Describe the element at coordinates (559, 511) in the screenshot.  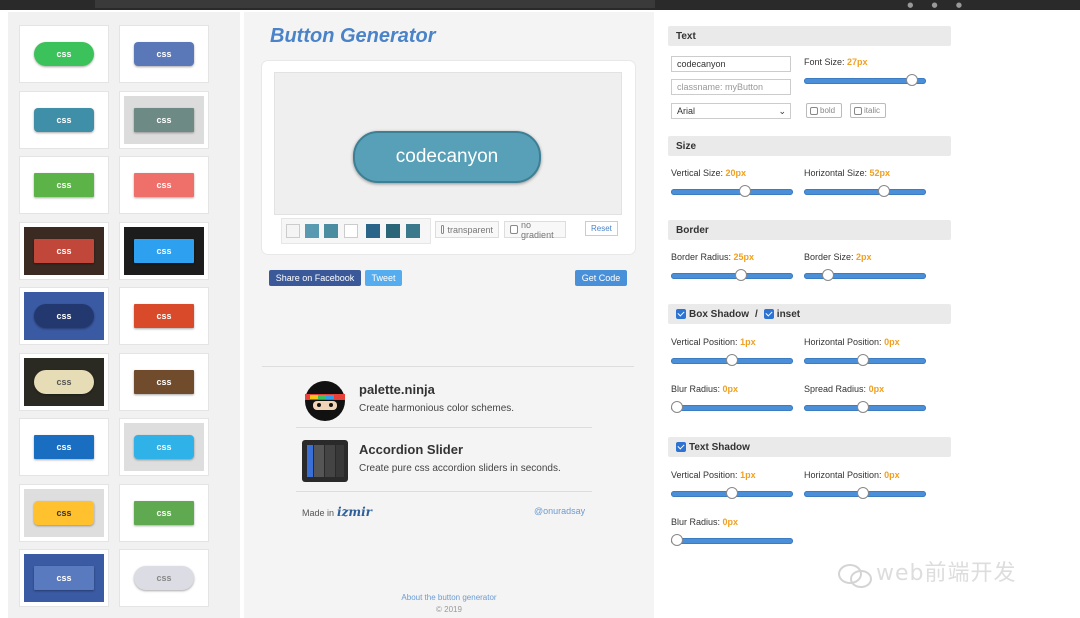
I see `author-handle-link: @onuradsay` at that location.